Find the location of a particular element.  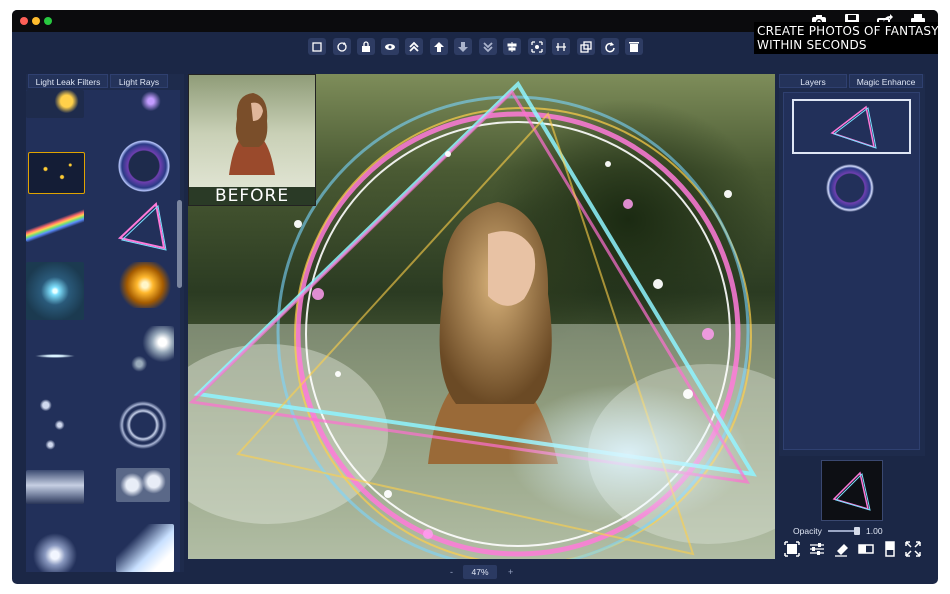

tab-label: Light Rays is located at coordinates (139, 82).